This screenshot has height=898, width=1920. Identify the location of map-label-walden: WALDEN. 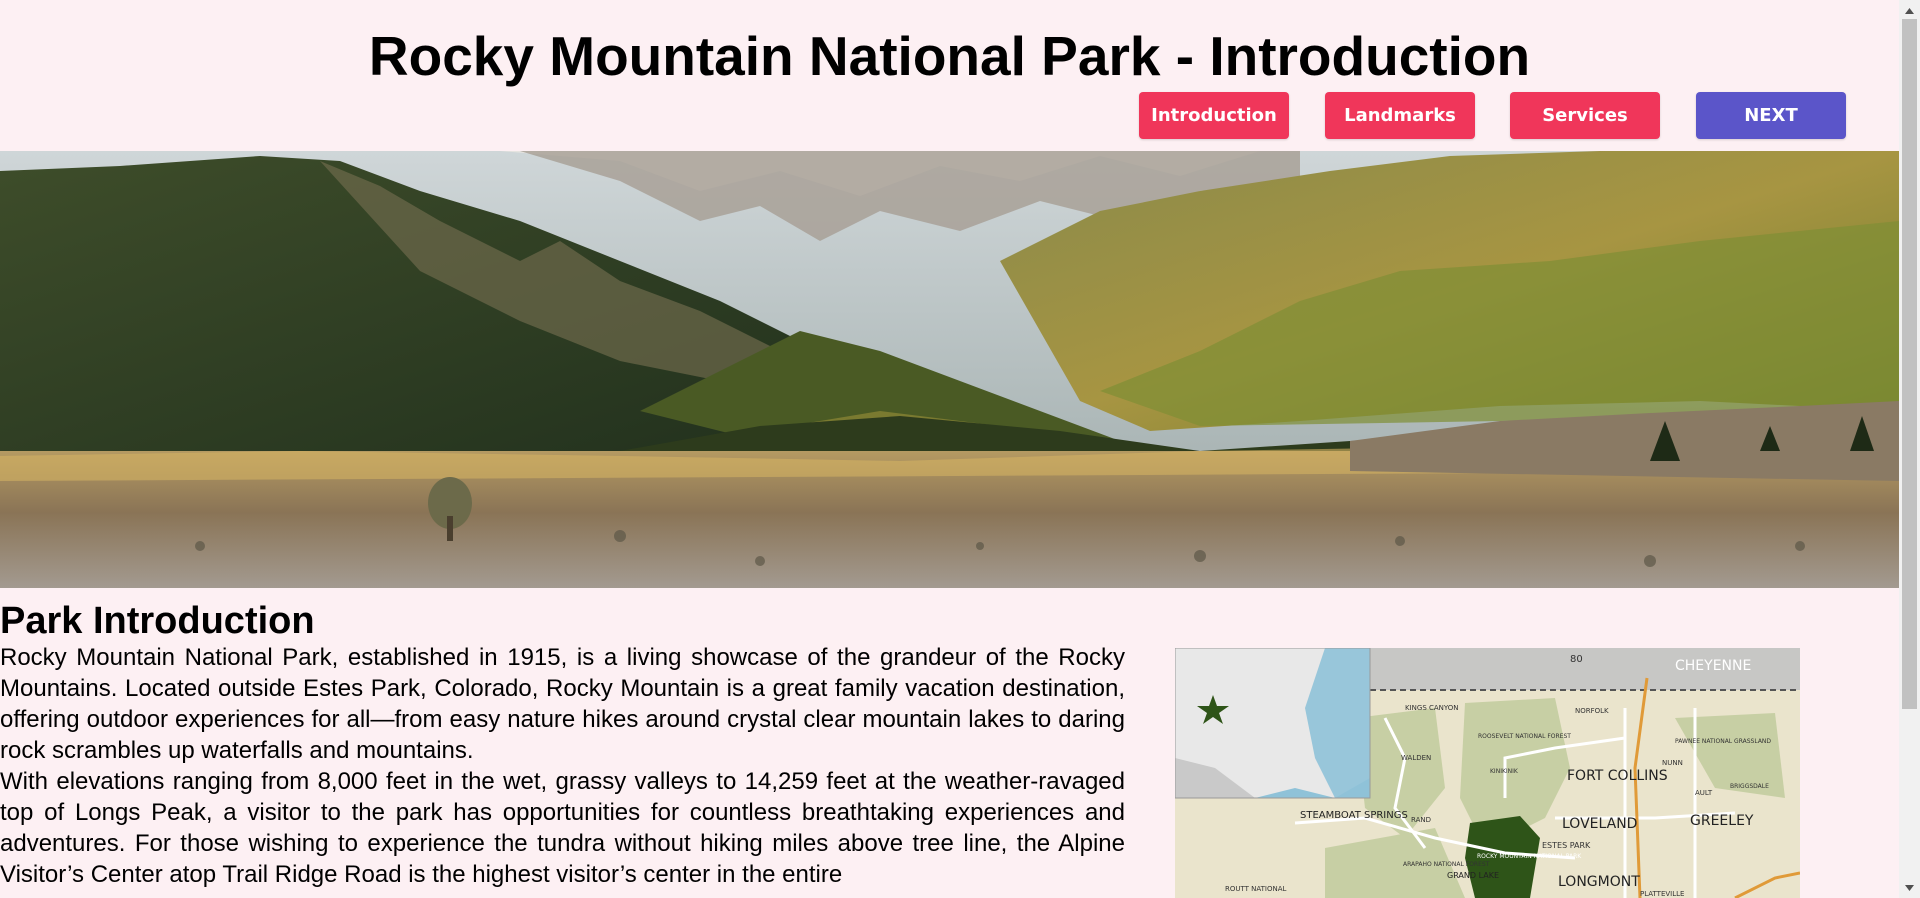
(1416, 758).